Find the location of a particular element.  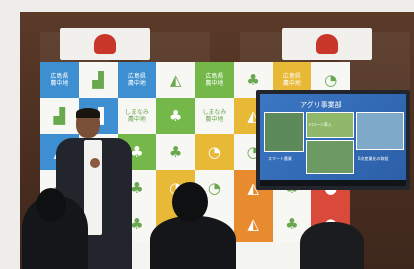

backdrop-tile: ▟ is located at coordinates (98, 80).